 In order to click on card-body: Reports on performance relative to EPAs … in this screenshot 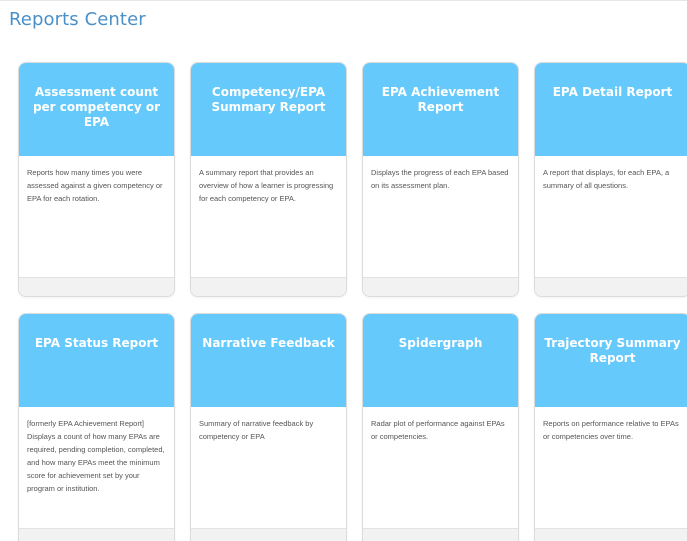, I will do `click(611, 468)`.